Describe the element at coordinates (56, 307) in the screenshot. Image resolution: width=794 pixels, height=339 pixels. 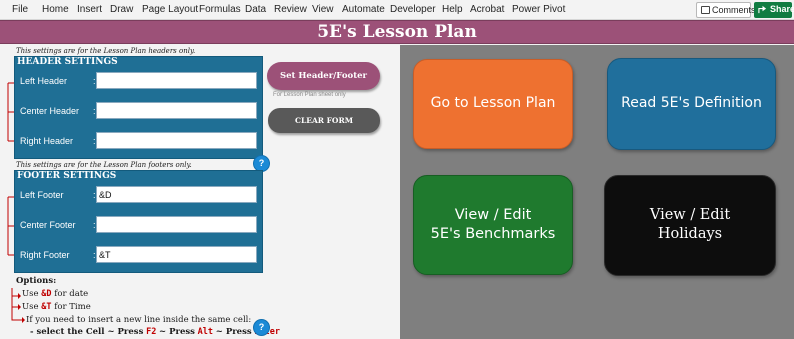
I see `option-time: Use &T for Time` at that location.